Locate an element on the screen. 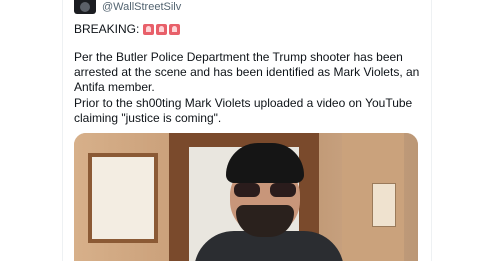 The height and width of the screenshot is (261, 500). card-border-left is located at coordinates (62, 130).